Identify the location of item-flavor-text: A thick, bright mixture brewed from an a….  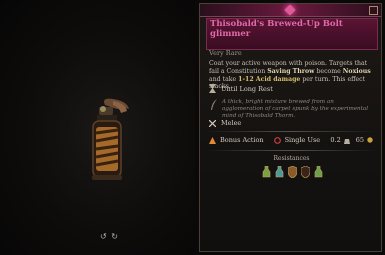
(295, 109).